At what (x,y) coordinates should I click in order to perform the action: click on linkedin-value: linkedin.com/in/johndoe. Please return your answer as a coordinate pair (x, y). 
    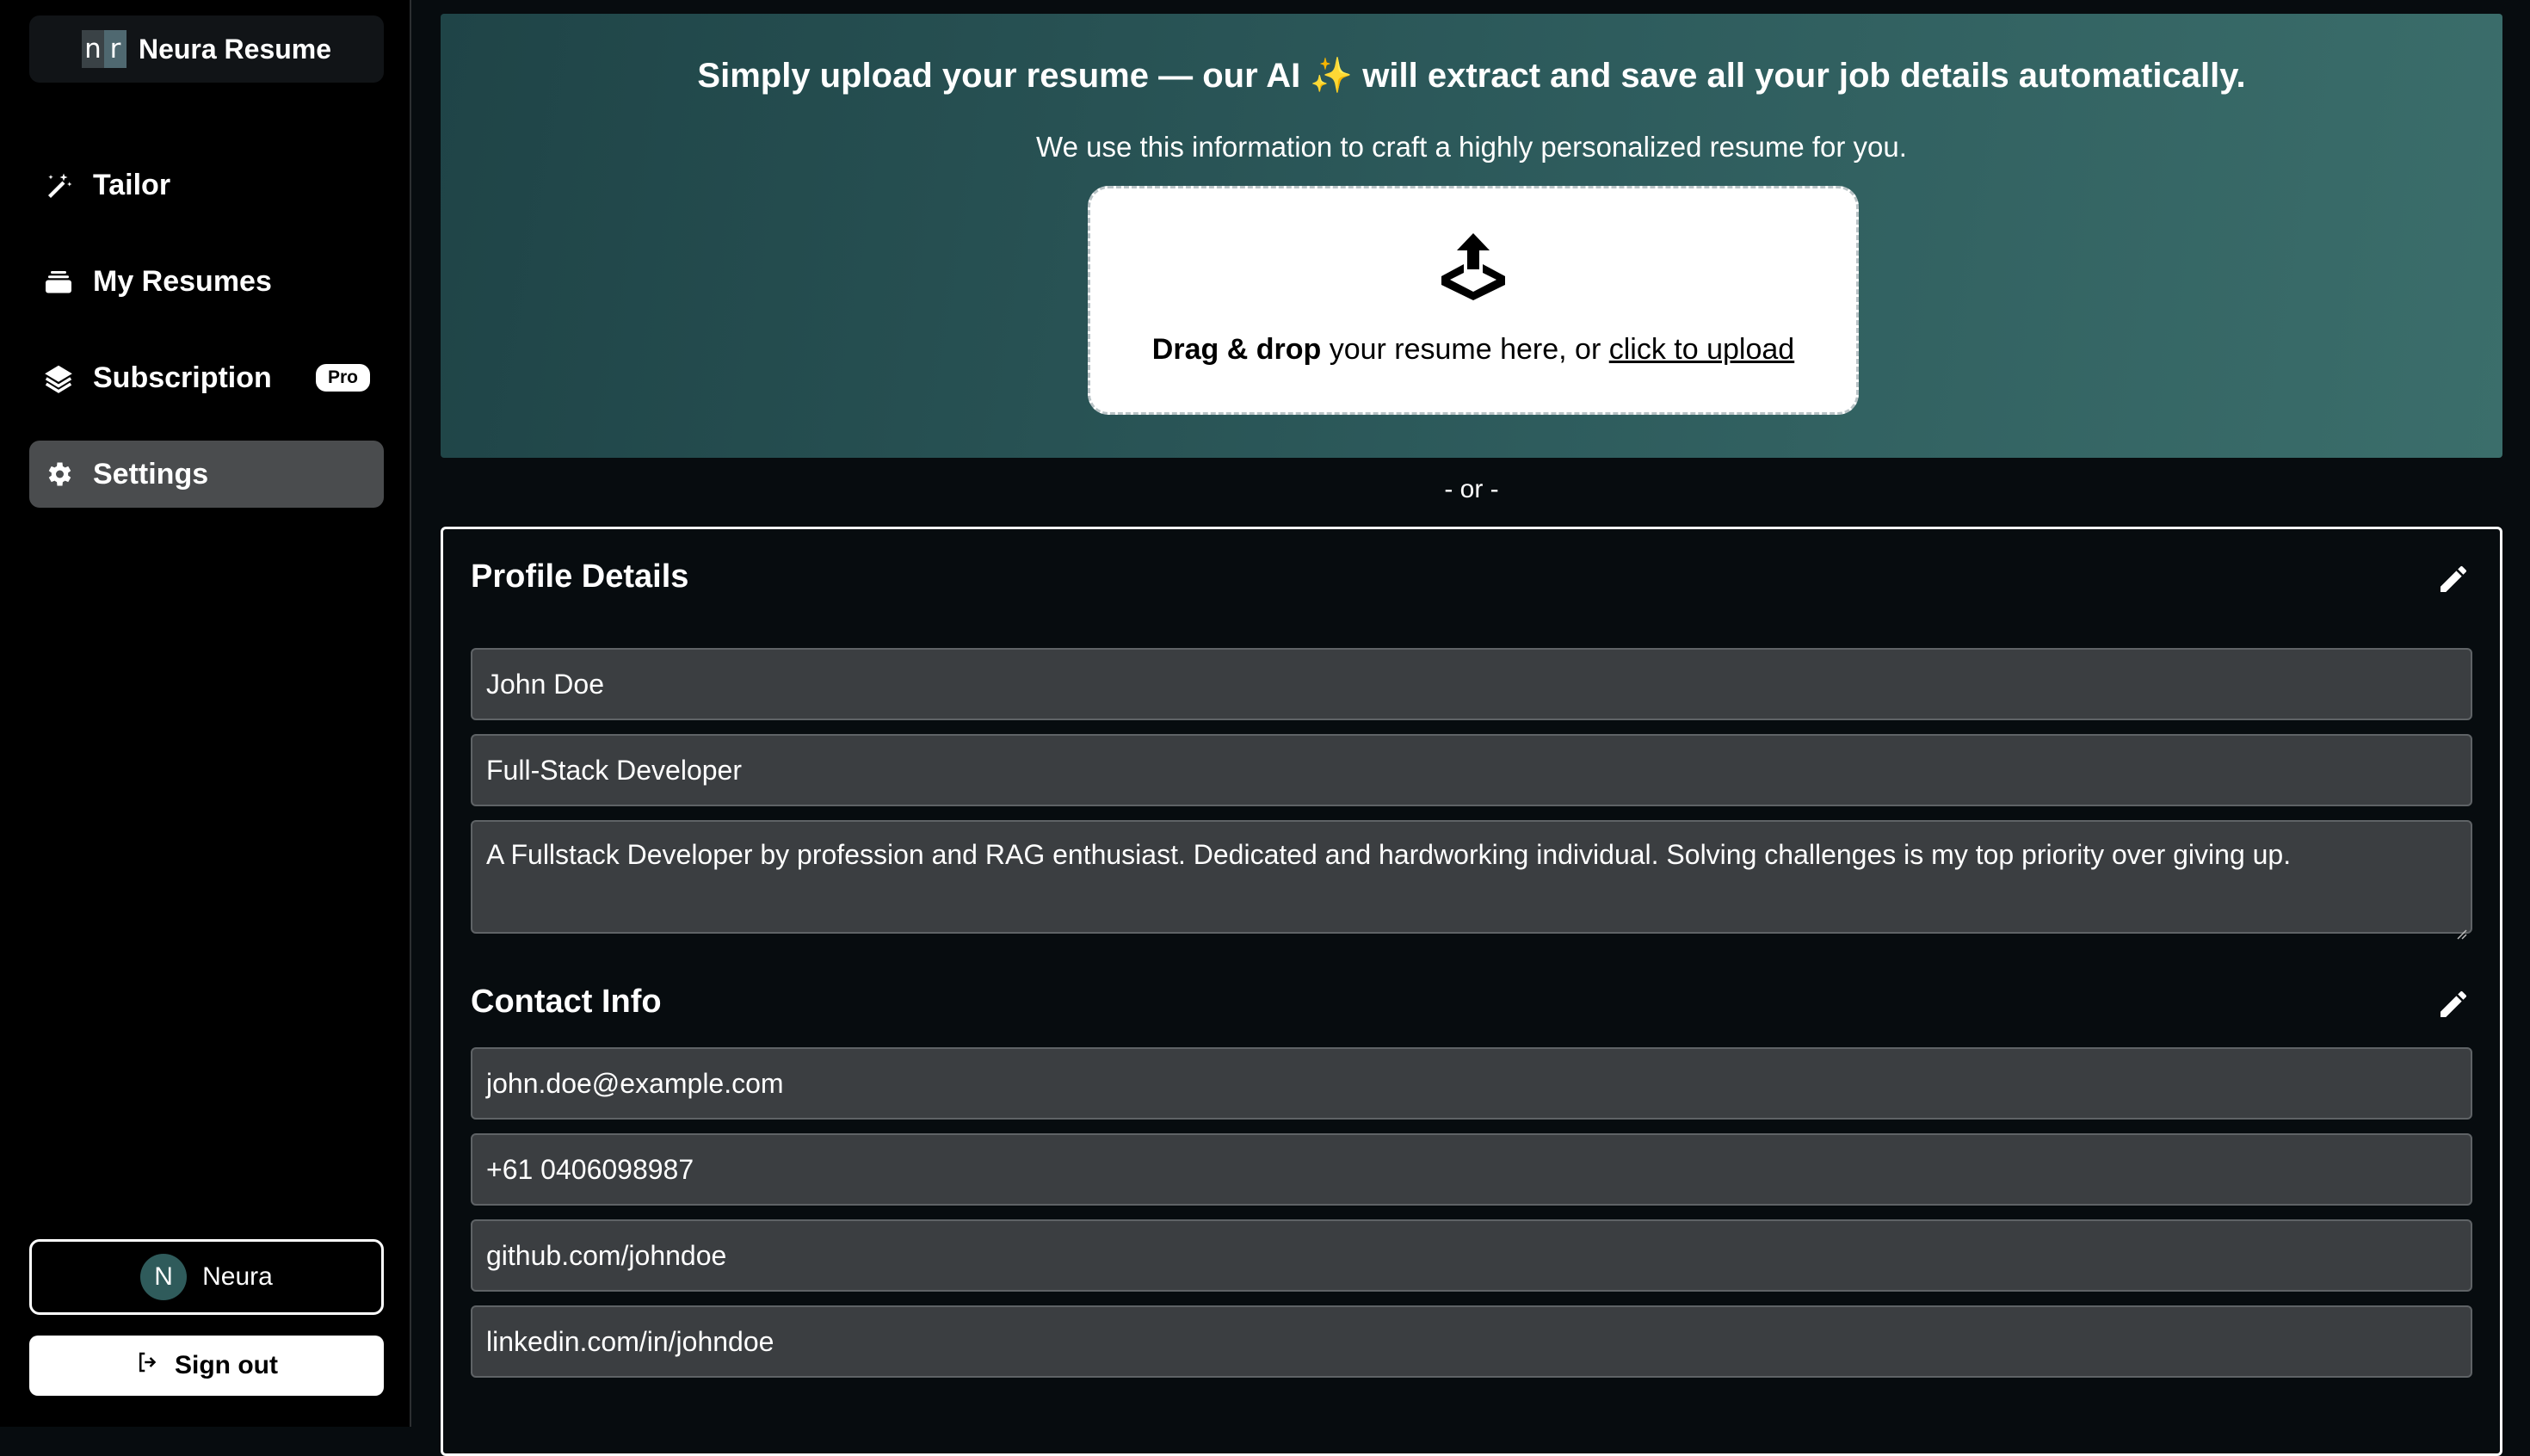
    Looking at the image, I should click on (630, 1341).